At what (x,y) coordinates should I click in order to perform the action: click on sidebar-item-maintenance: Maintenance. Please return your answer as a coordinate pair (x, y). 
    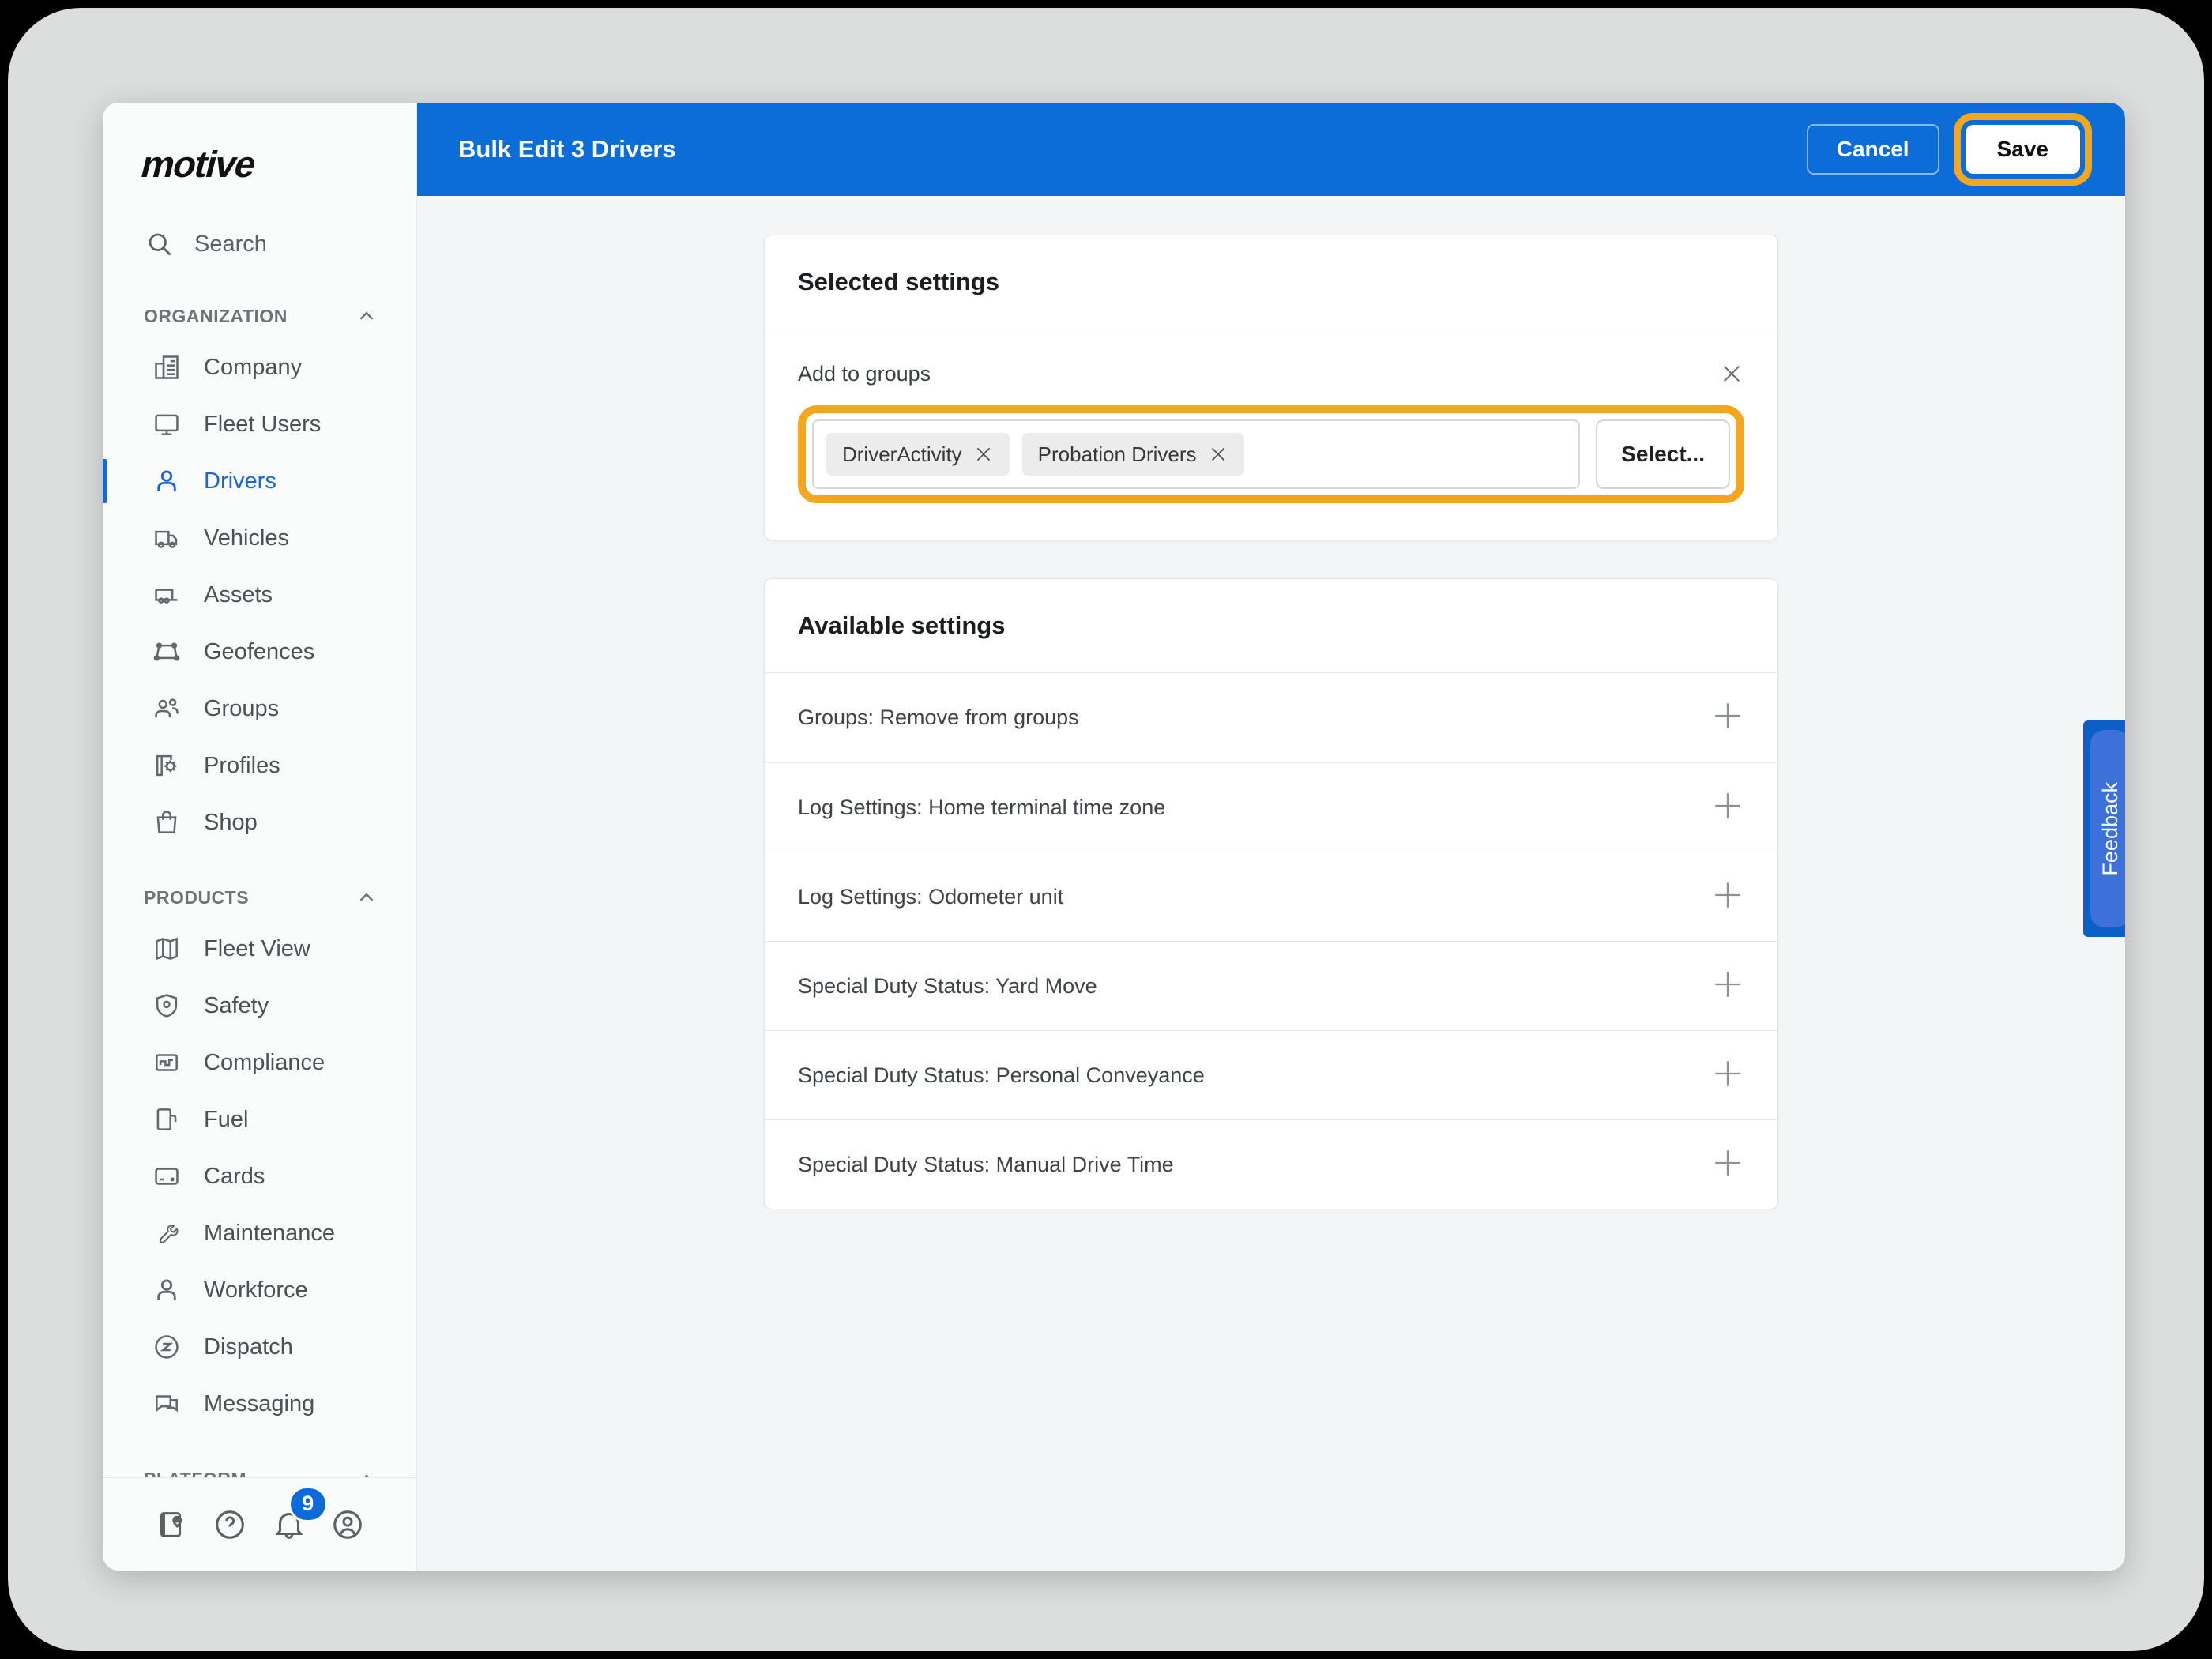
    Looking at the image, I should click on (260, 1234).